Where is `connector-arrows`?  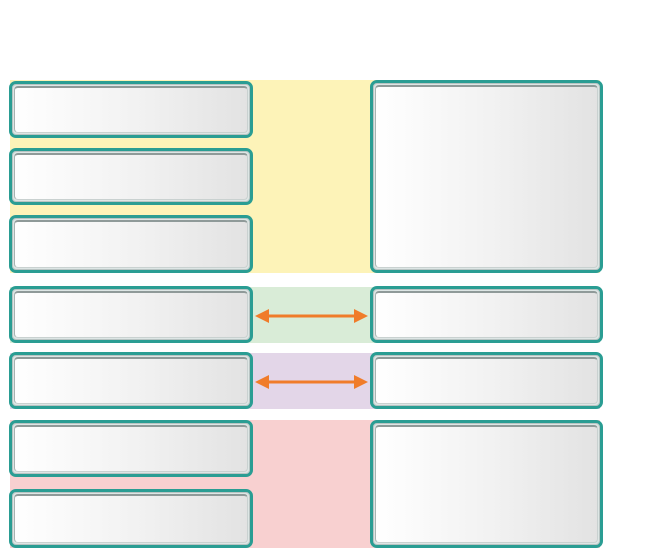 connector-arrows is located at coordinates (311, 349).